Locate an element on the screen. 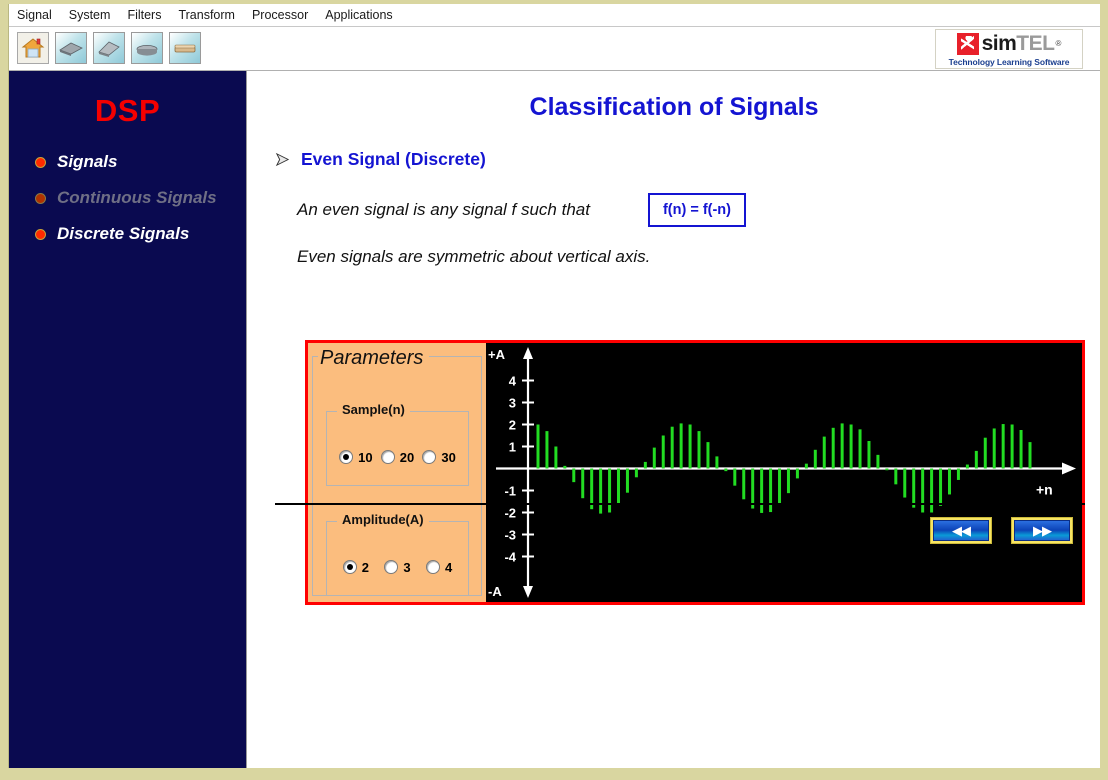 The height and width of the screenshot is (780, 1108). menu-item-applications: Applications is located at coordinates (358, 15).